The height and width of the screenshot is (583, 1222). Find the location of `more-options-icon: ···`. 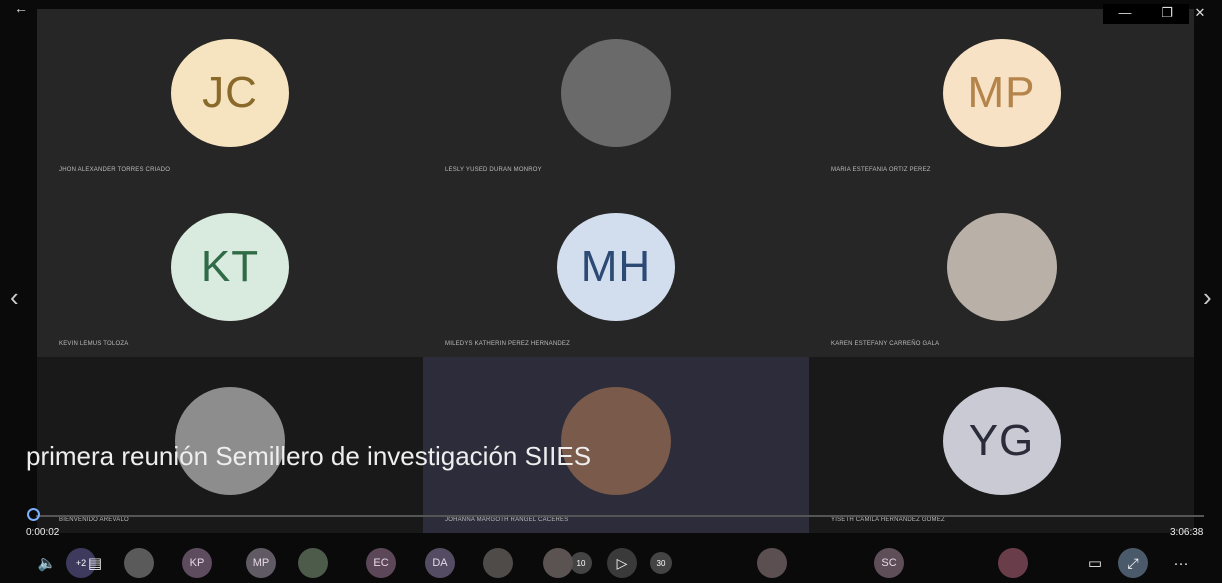

more-options-icon: ··· is located at coordinates (1181, 563).